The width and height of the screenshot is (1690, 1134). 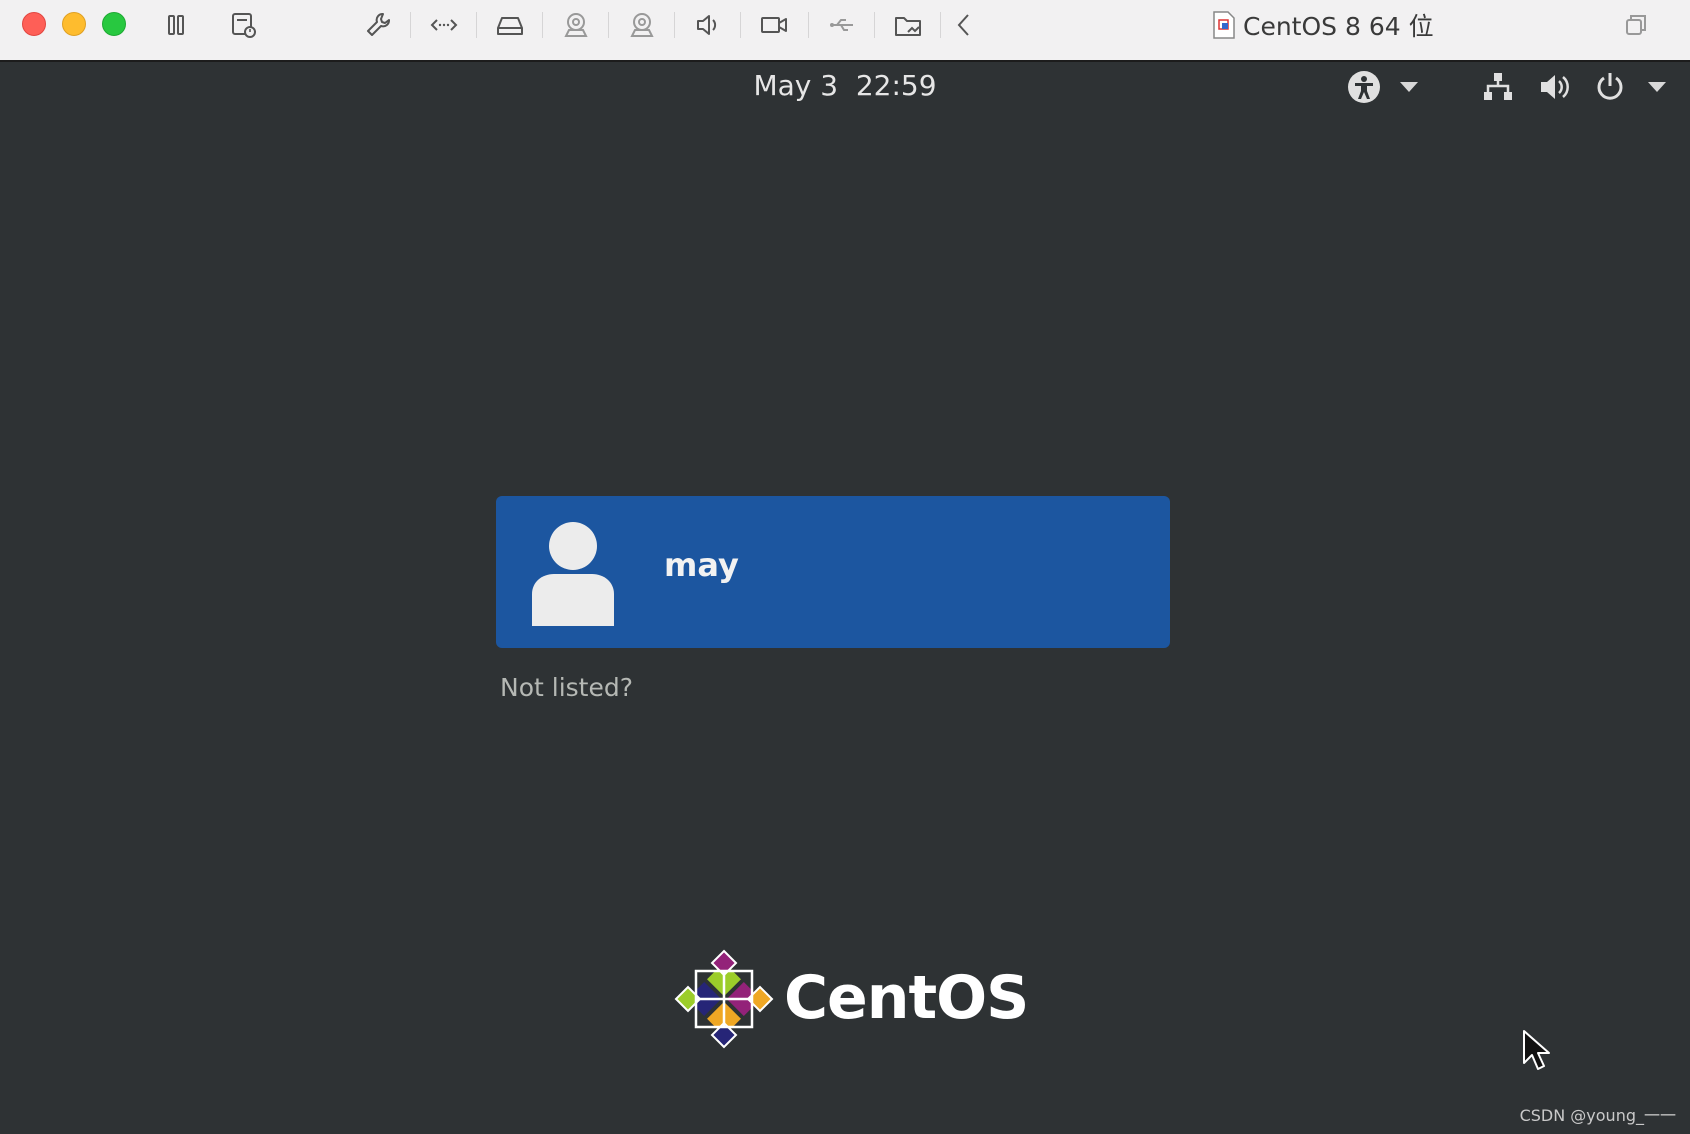 What do you see at coordinates (908, 25) in the screenshot?
I see `shared-folder-icon` at bounding box center [908, 25].